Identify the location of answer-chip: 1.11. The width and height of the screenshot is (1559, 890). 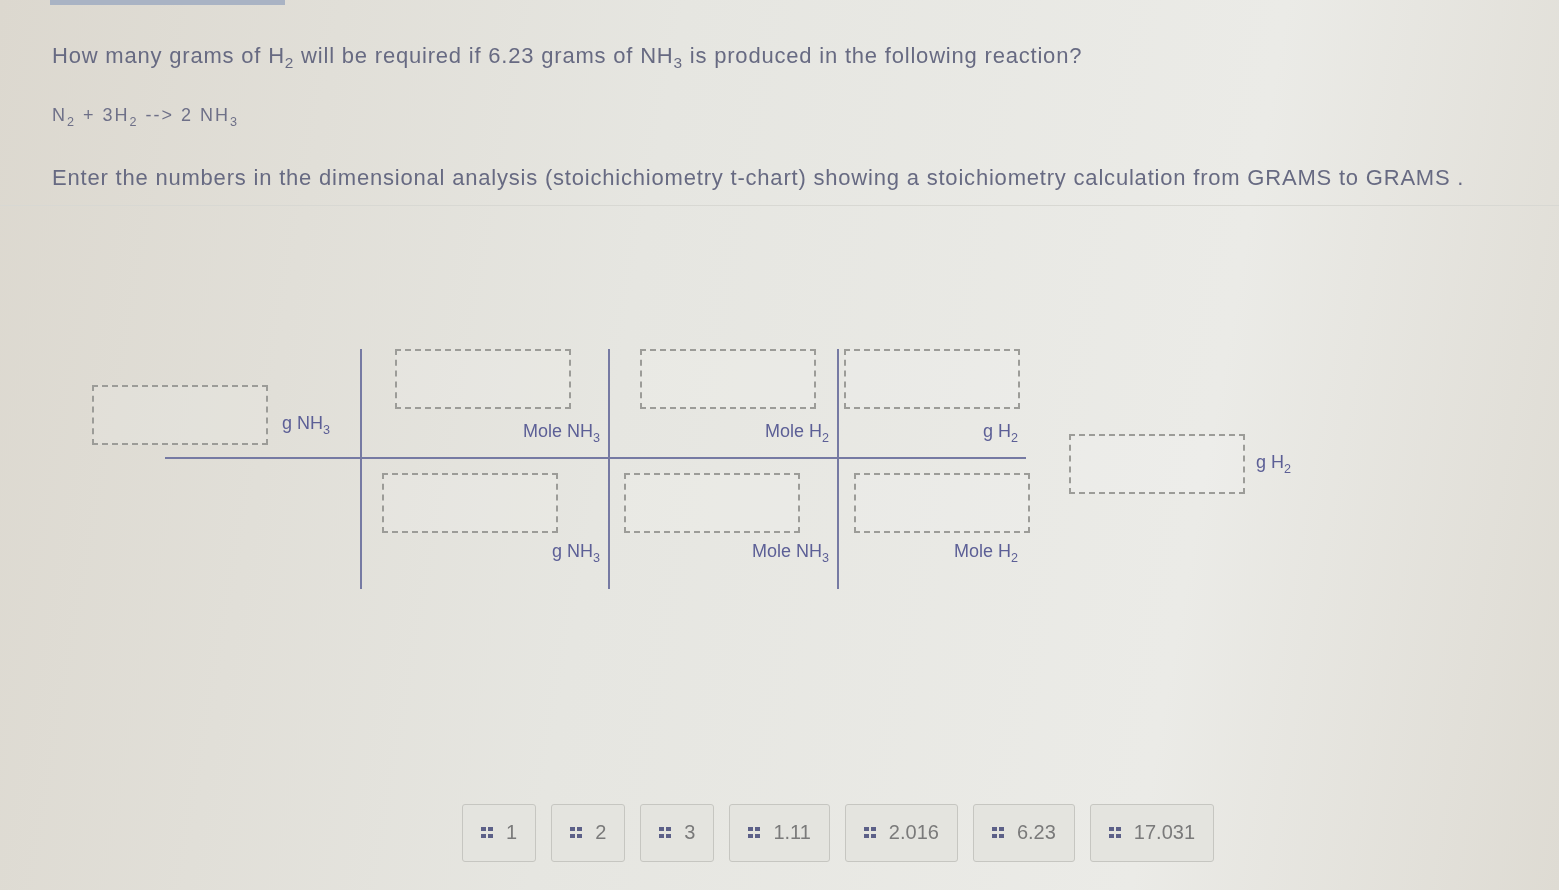
(779, 833).